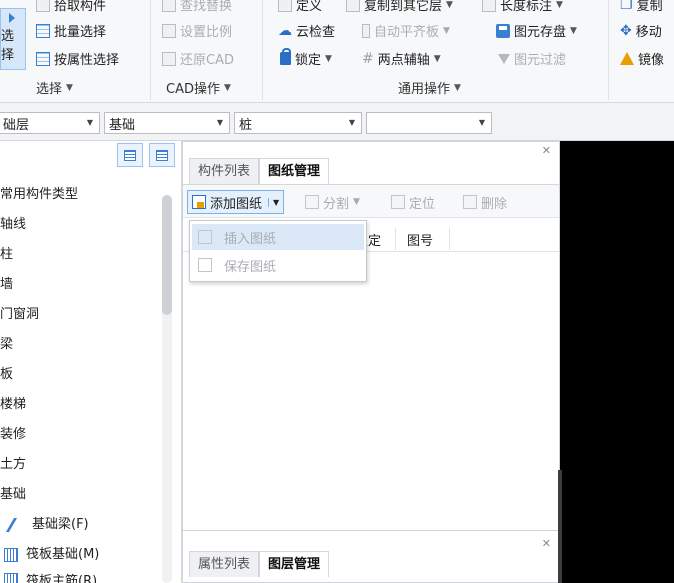 Image resolution: width=674 pixels, height=583 pixels. What do you see at coordinates (224, 564) in the screenshot?
I see `tab-property-list: 属性列表` at bounding box center [224, 564].